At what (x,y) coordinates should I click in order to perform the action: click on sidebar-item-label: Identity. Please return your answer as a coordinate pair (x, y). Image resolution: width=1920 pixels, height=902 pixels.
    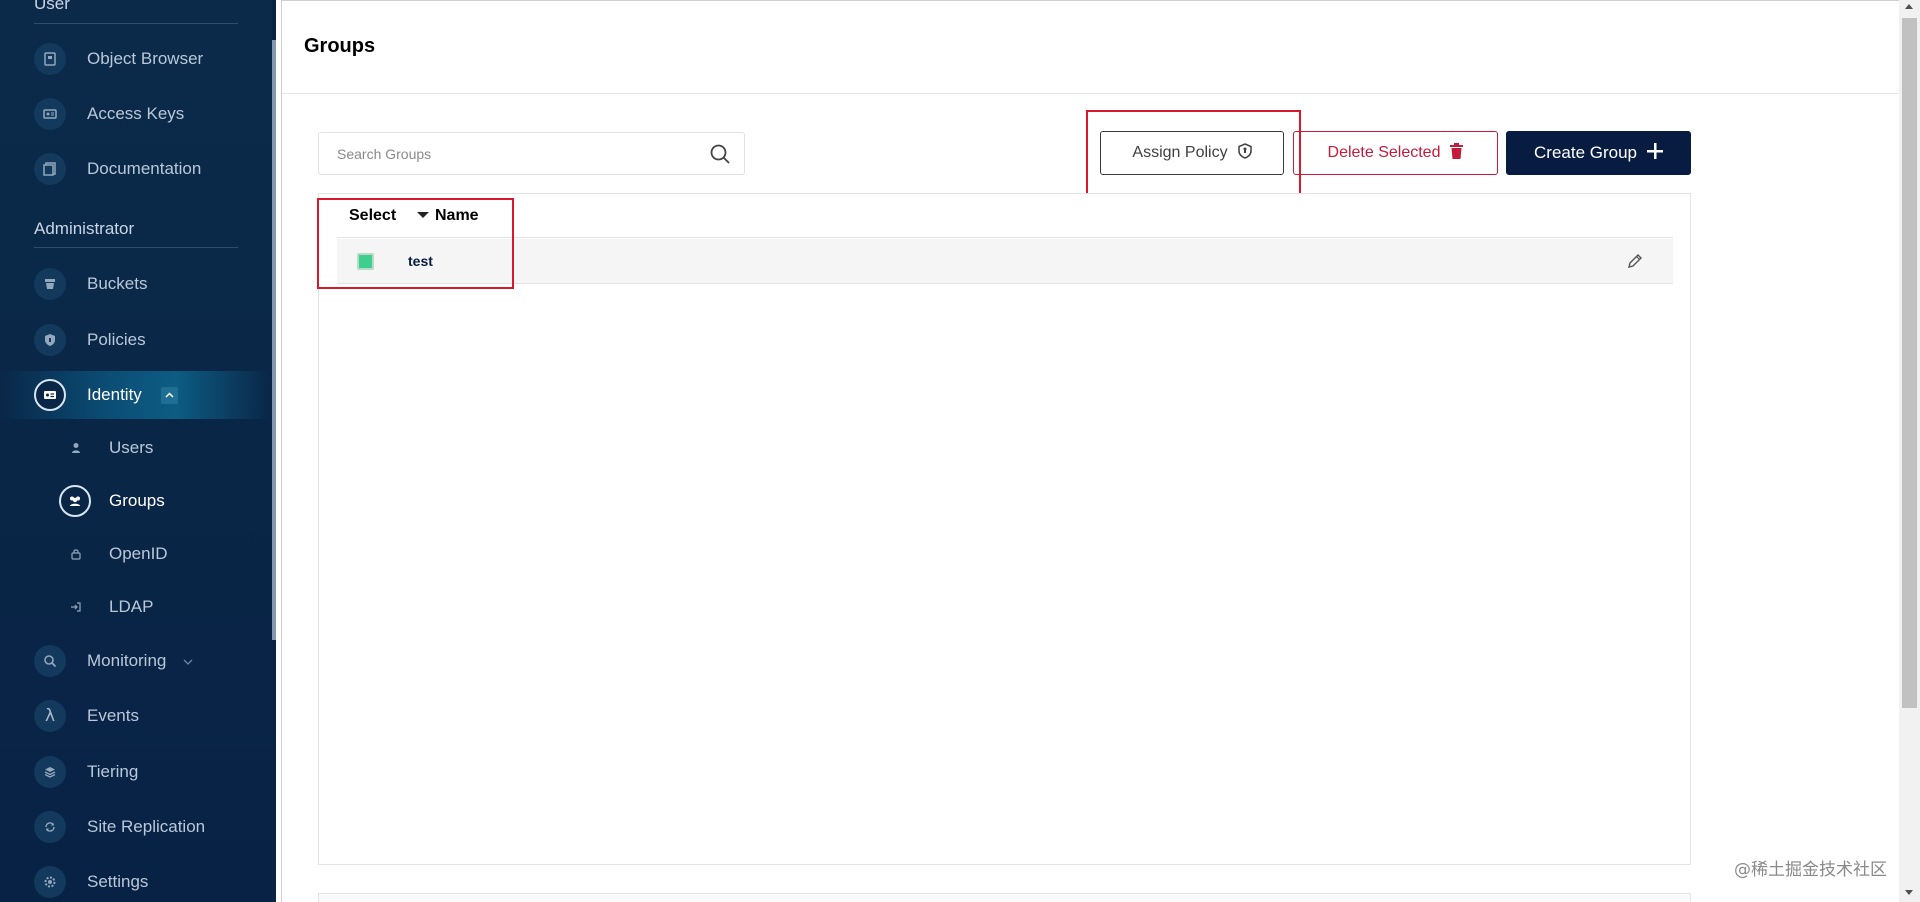
    Looking at the image, I should click on (114, 394).